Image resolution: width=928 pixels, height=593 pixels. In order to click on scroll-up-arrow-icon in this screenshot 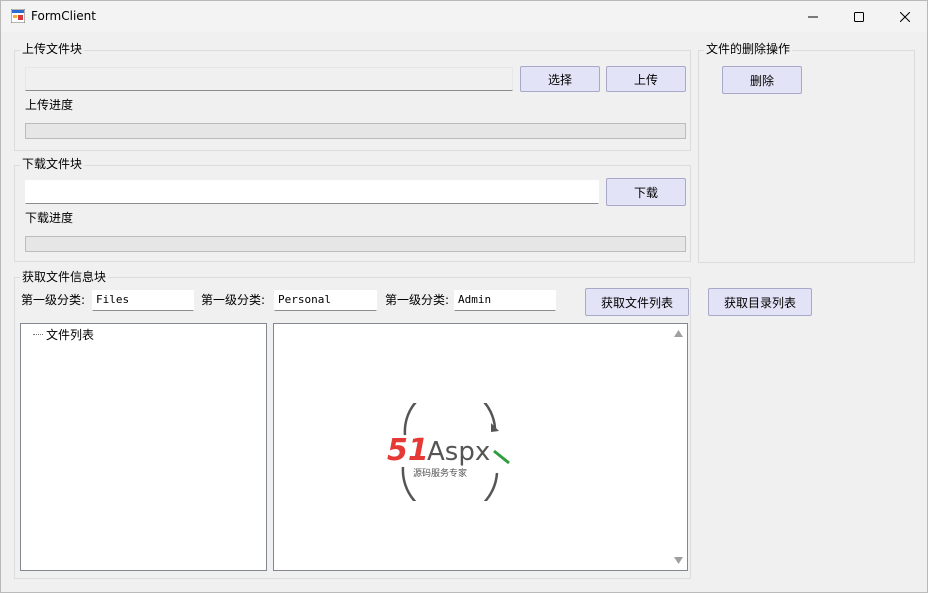, I will do `click(678, 333)`.